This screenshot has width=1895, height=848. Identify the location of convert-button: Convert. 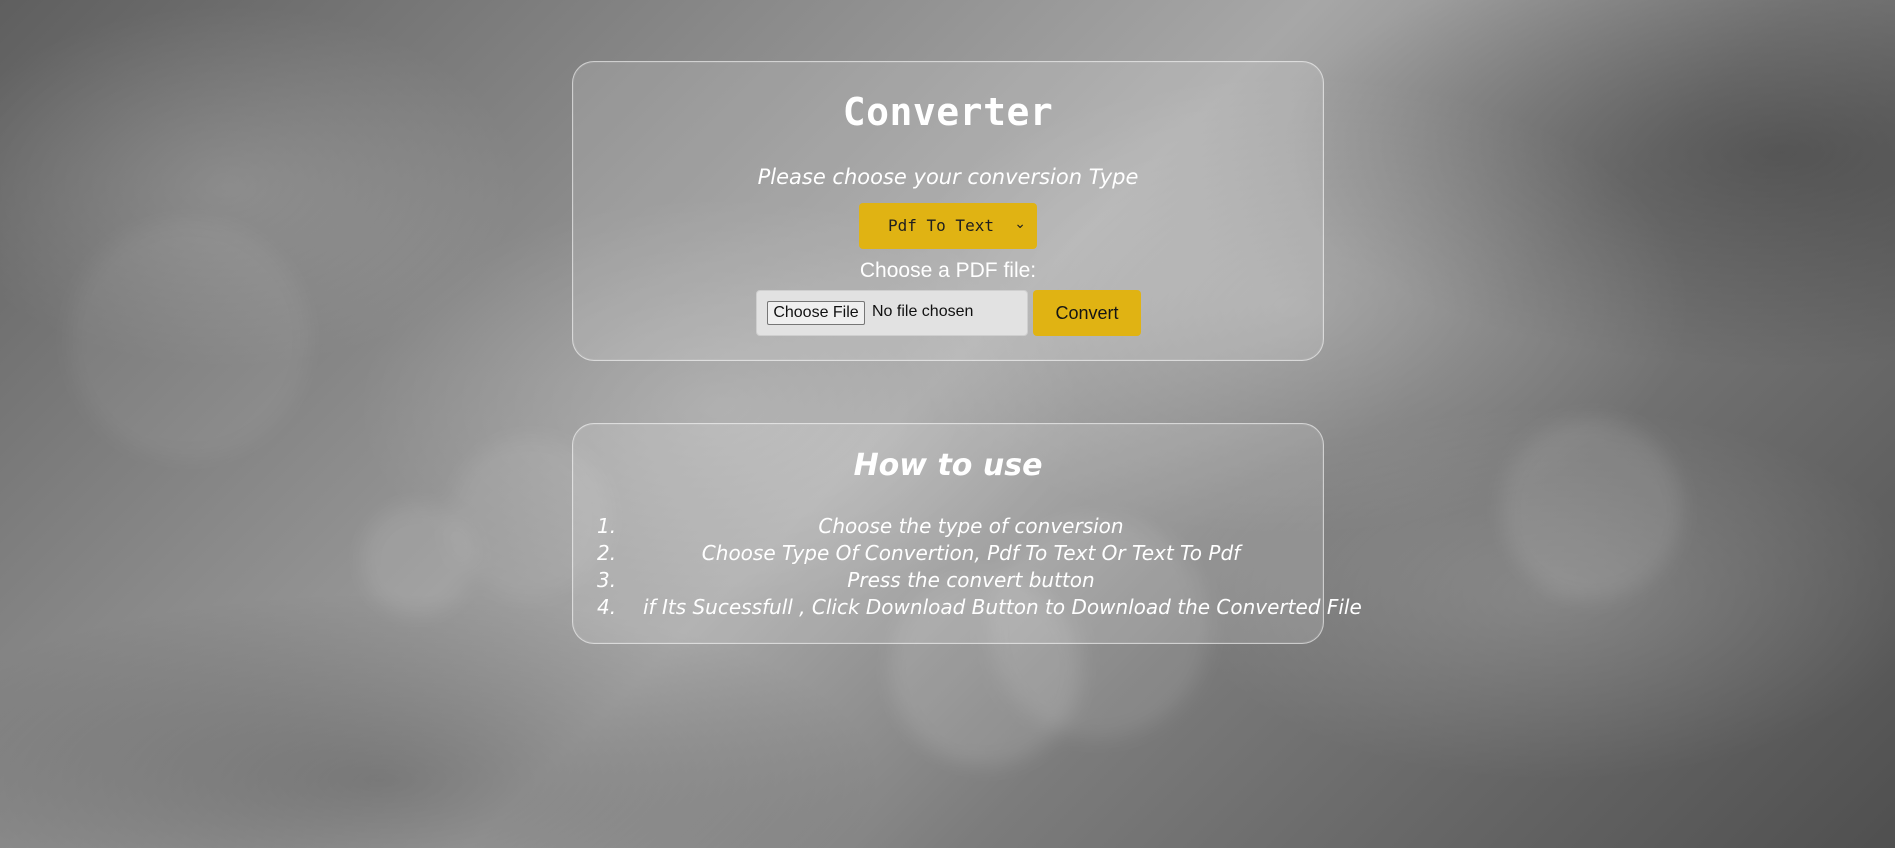
(1087, 313).